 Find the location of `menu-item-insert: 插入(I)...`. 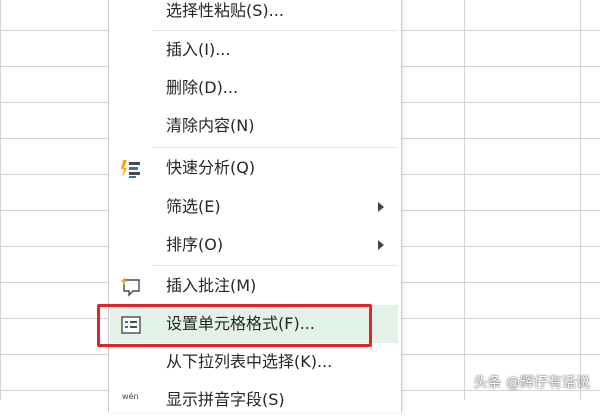

menu-item-insert: 插入(I)... is located at coordinates (254, 50).